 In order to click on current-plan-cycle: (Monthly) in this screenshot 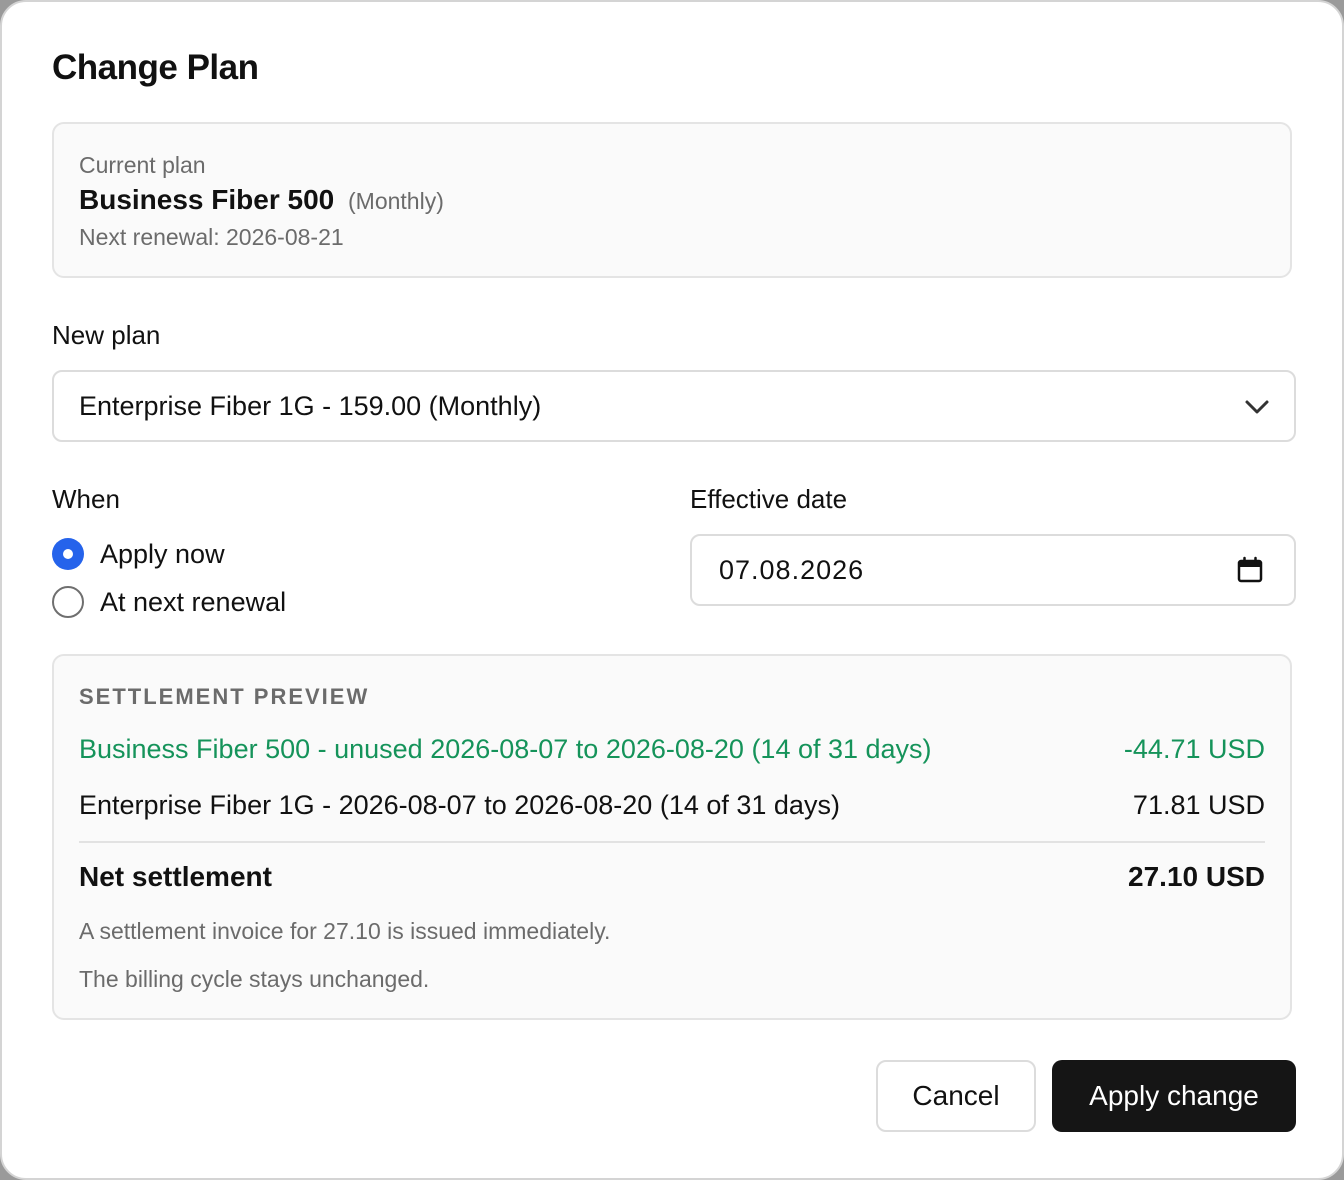, I will do `click(396, 201)`.